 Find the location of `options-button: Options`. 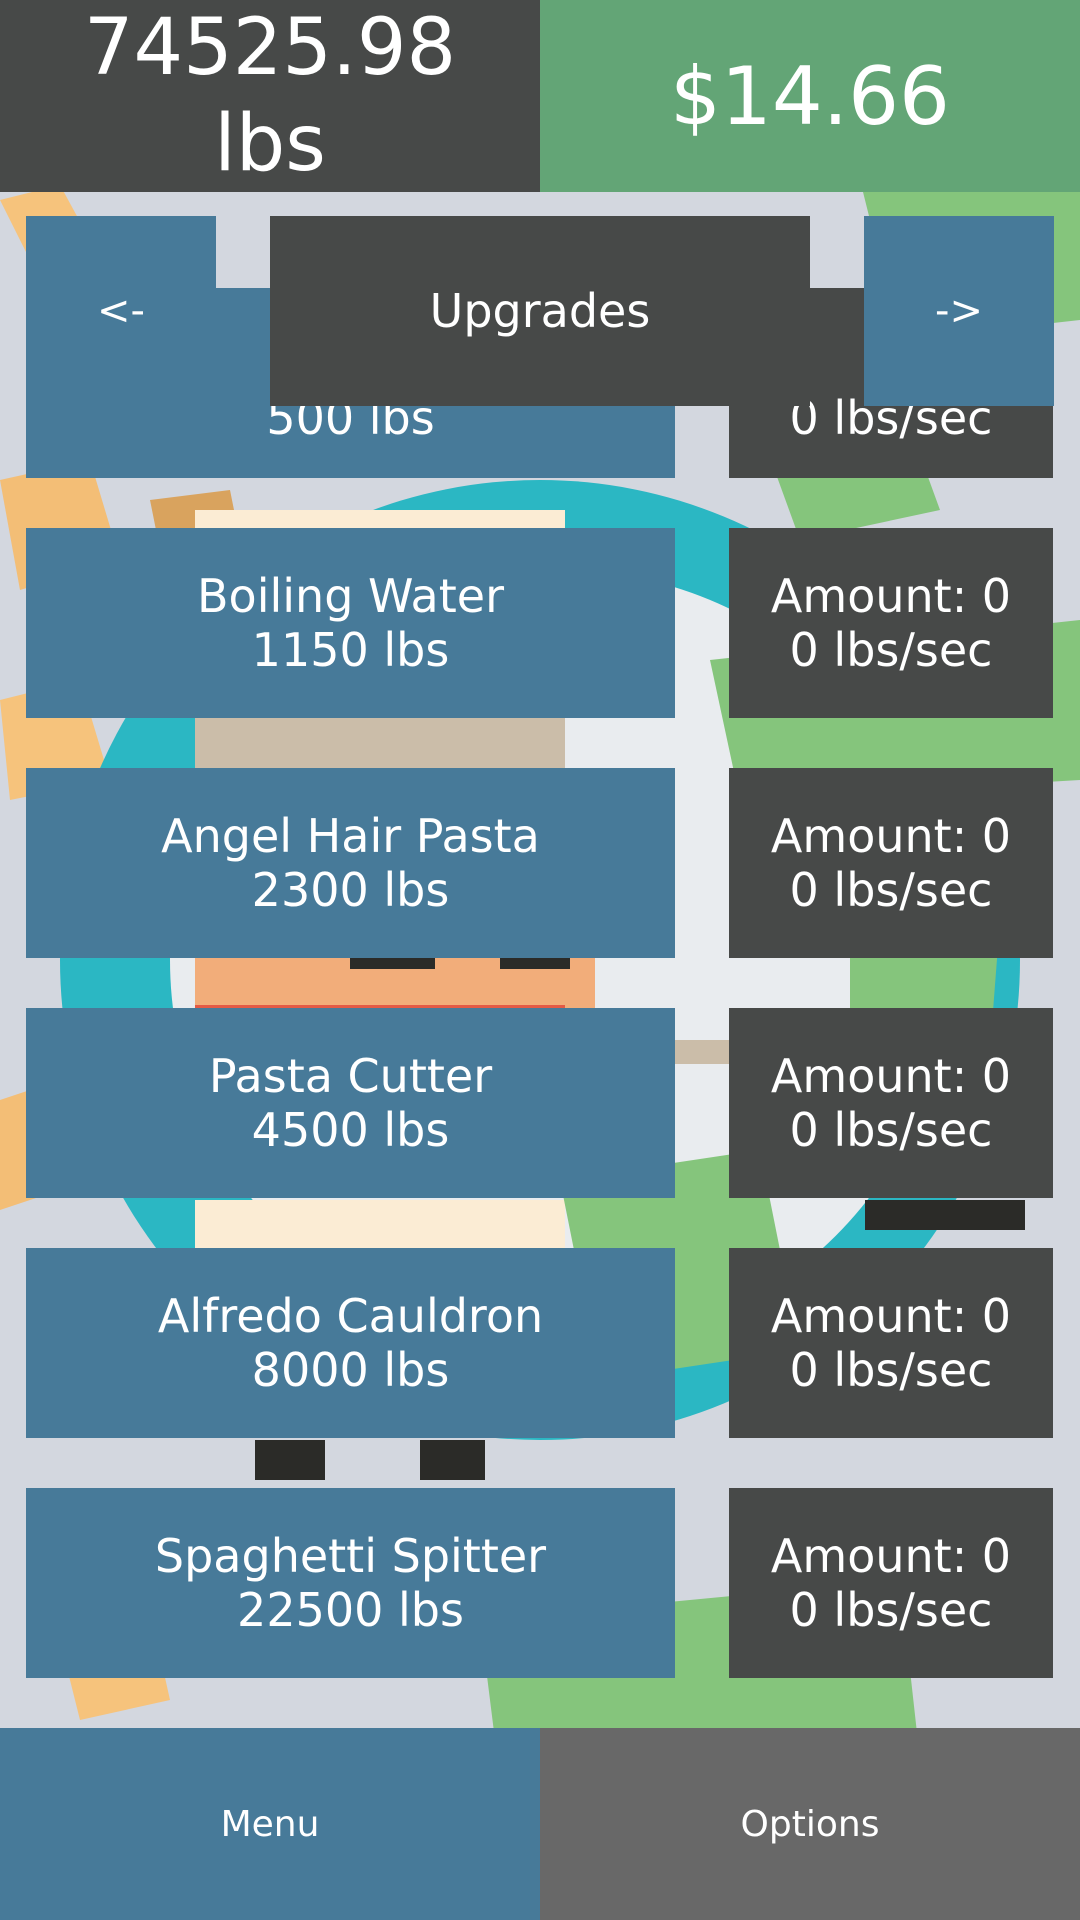

options-button: Options is located at coordinates (810, 1824).